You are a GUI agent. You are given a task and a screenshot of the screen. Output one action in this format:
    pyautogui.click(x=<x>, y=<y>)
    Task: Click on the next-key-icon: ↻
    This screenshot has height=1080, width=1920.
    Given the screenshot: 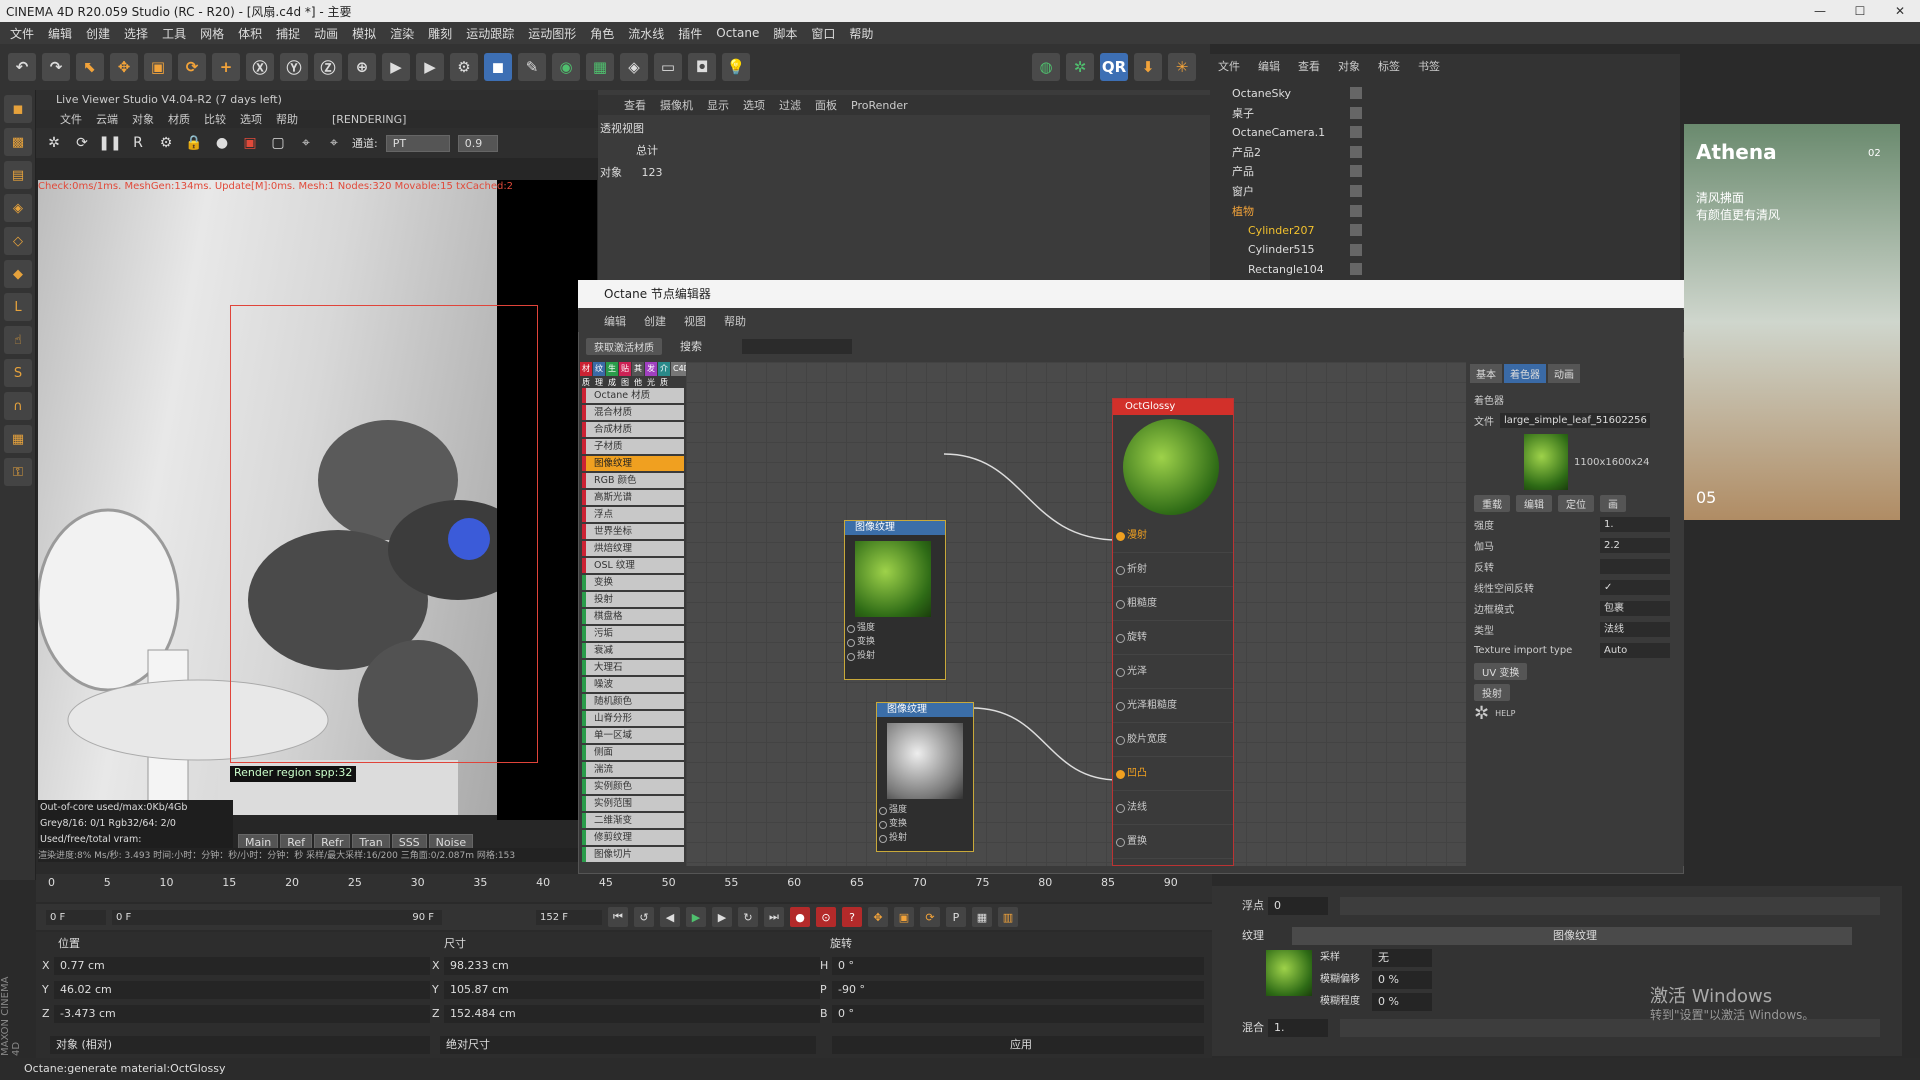 What is the action you would take?
    pyautogui.click(x=748, y=917)
    